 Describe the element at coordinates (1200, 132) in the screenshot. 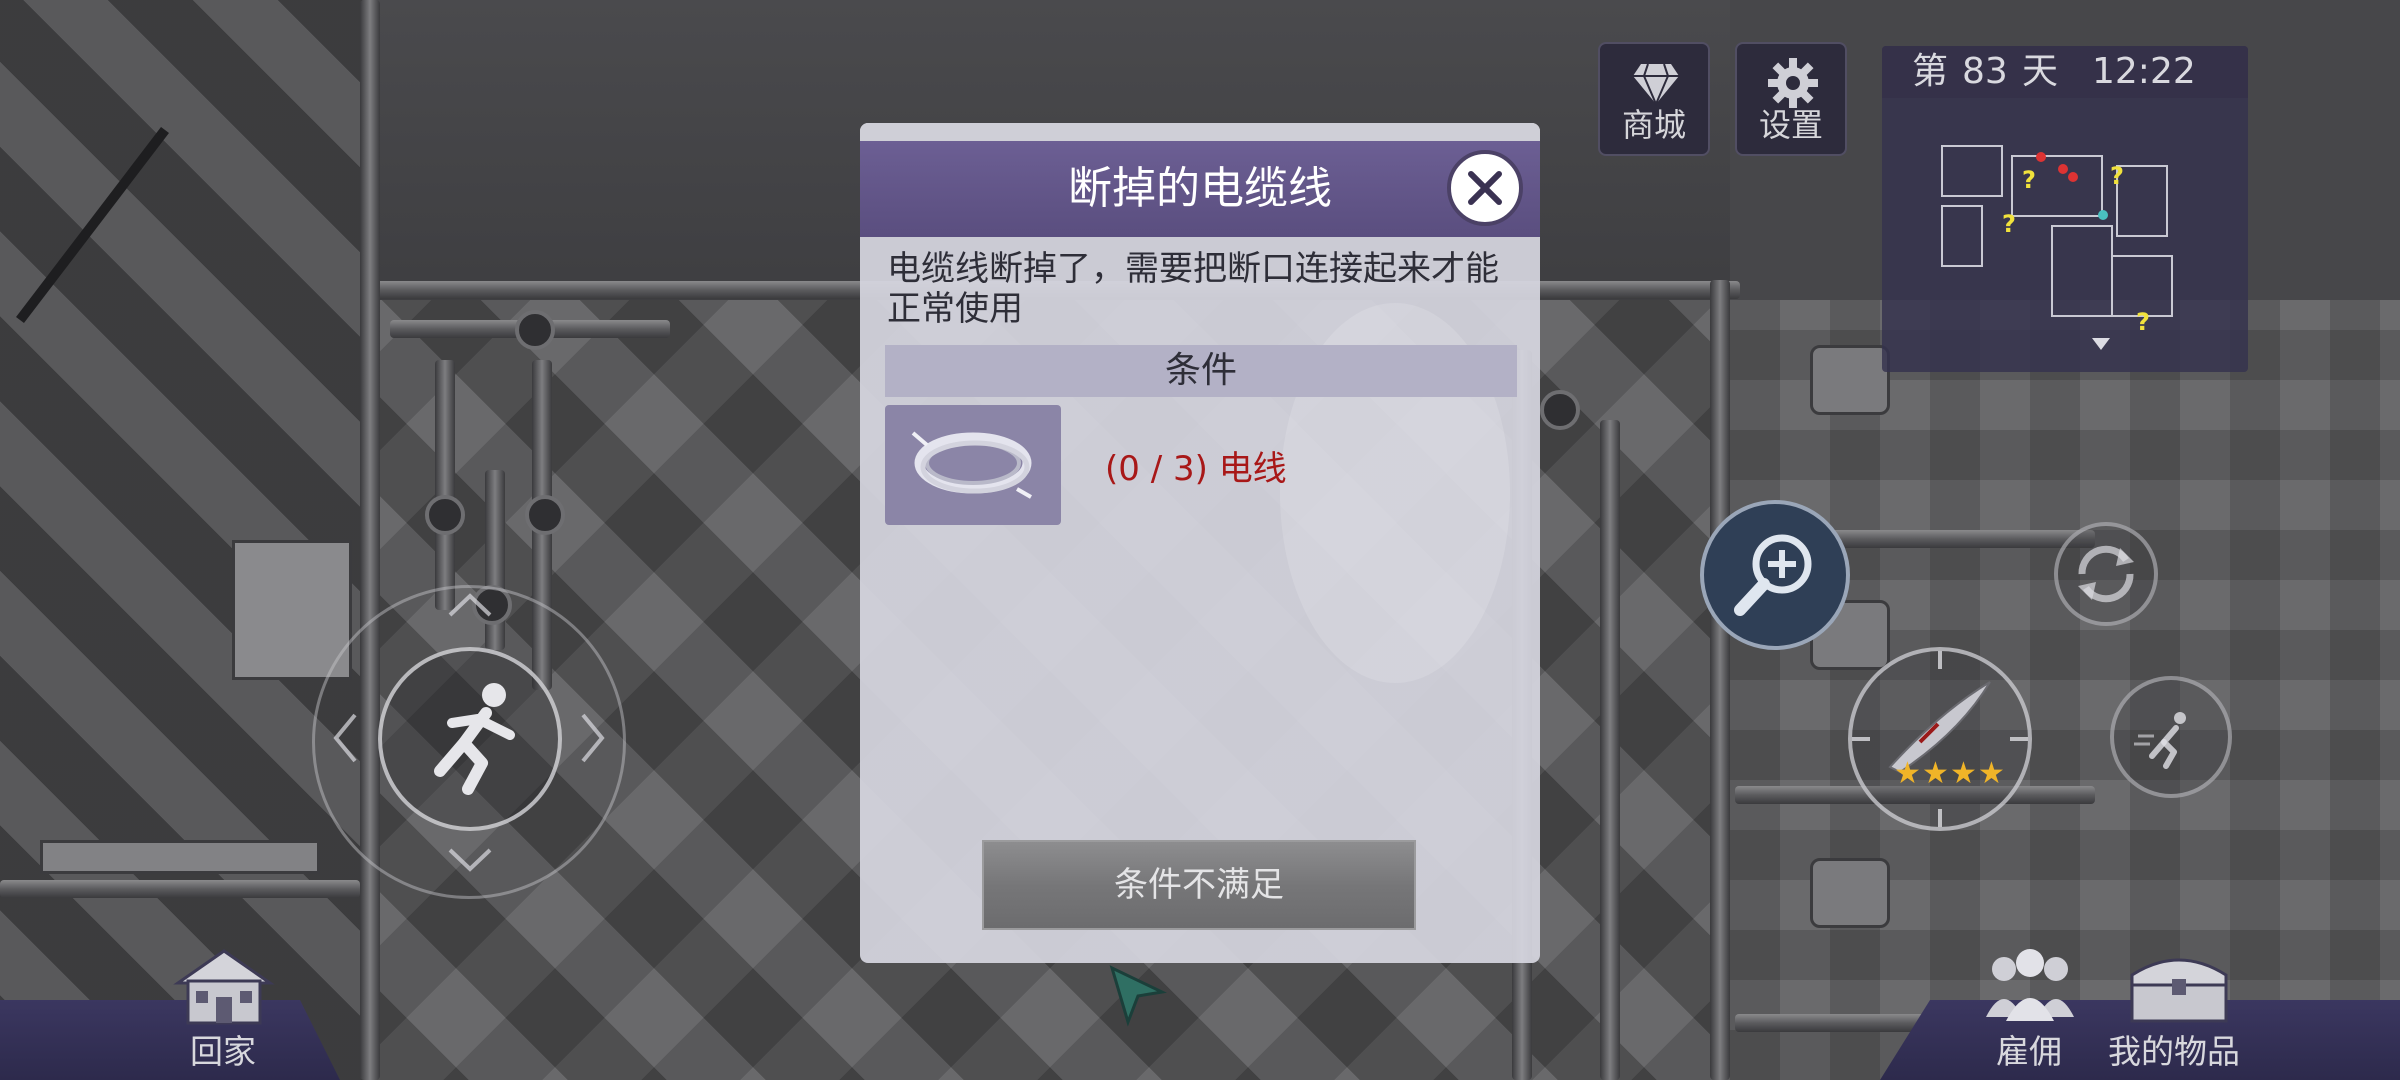

I see `dialog-top-strip` at that location.